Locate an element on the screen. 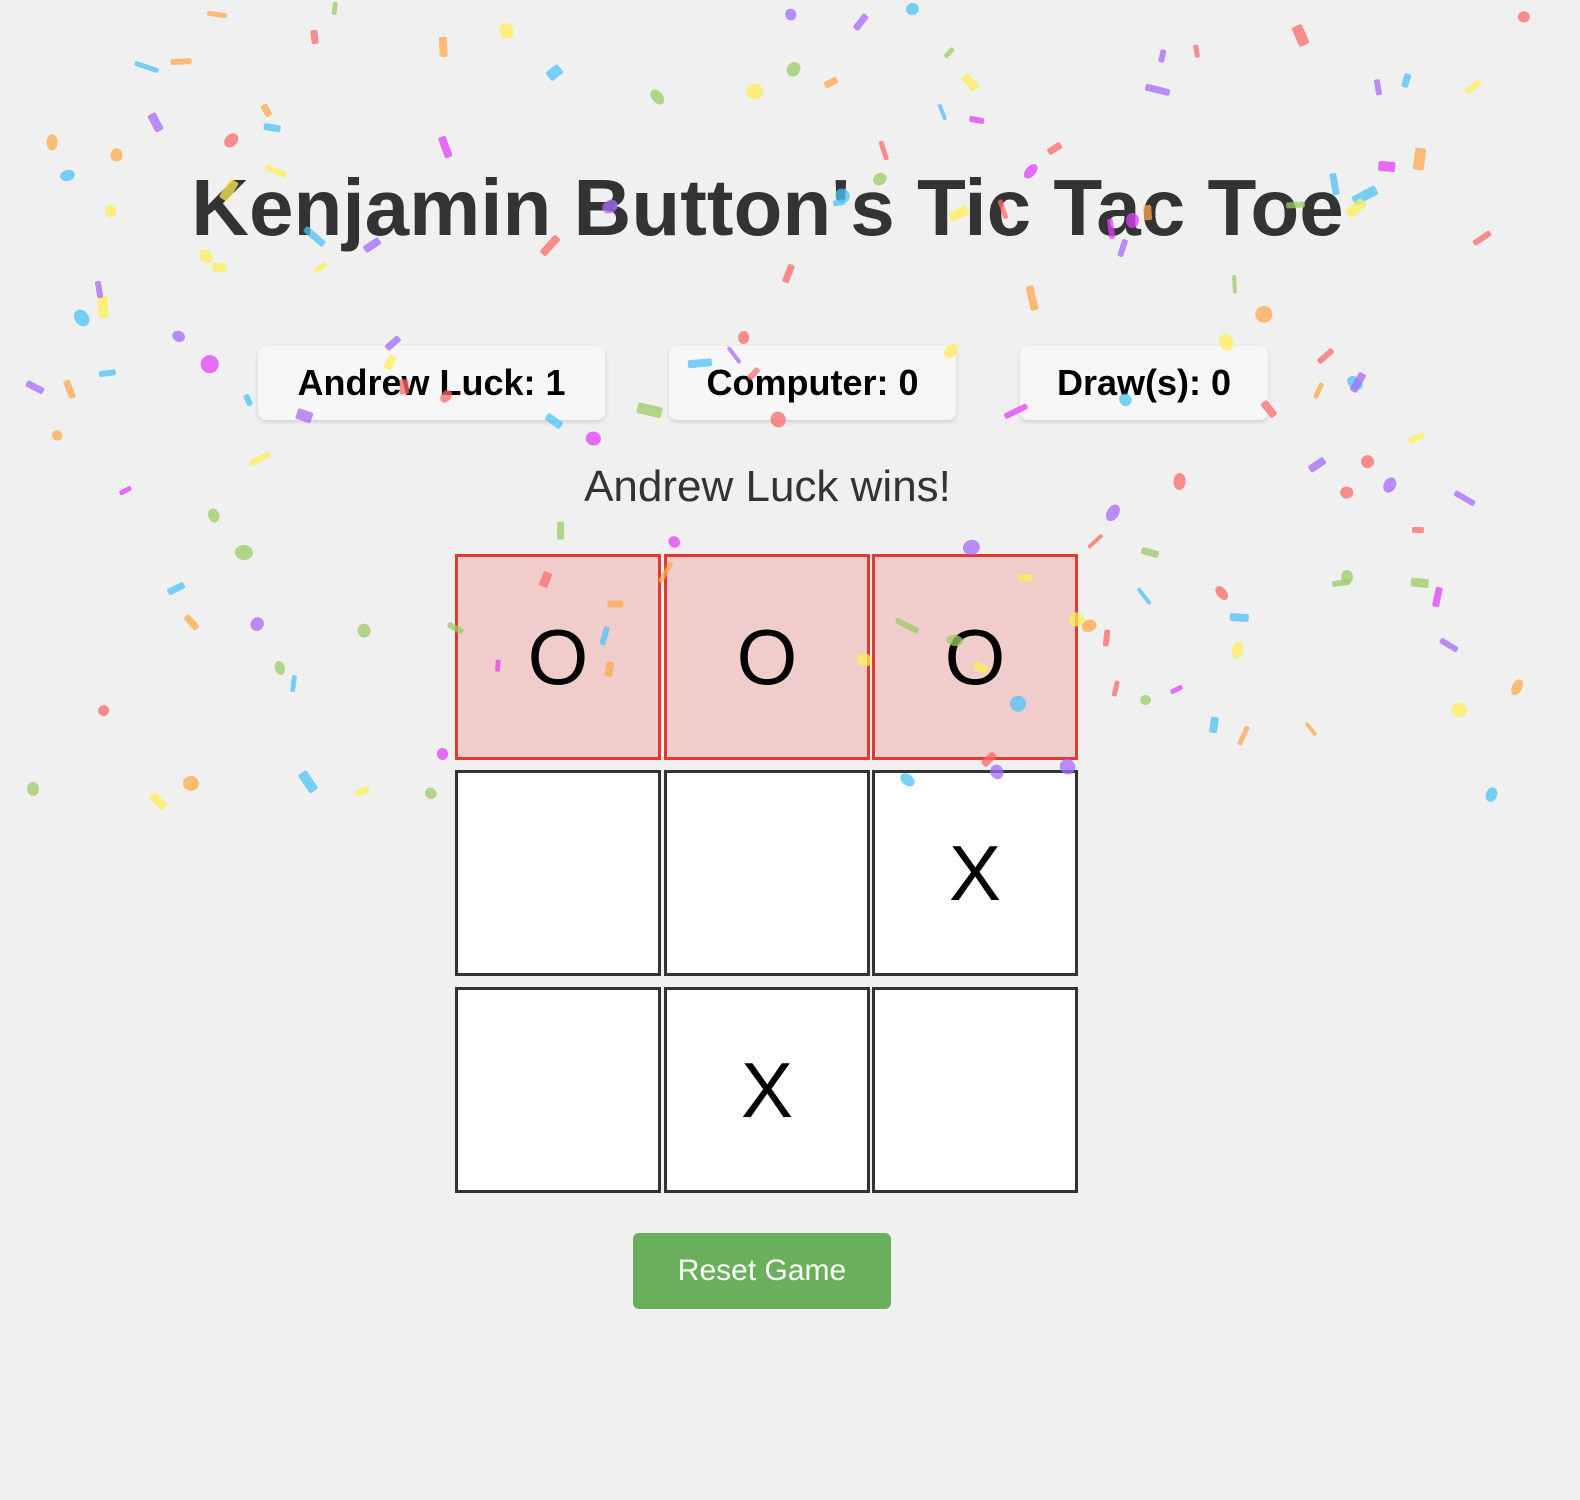 Image resolution: width=1580 pixels, height=1500 pixels. board-cell-7: X is located at coordinates (767, 1090).